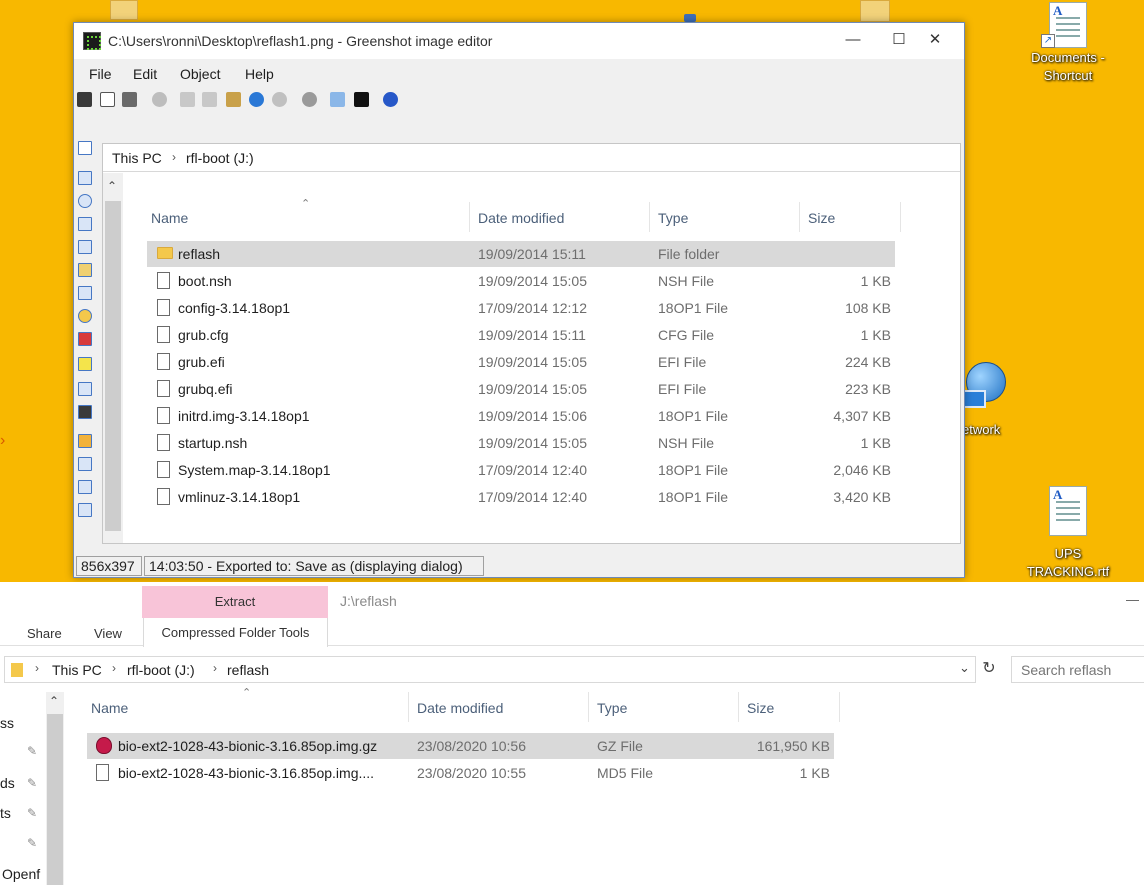 The width and height of the screenshot is (1144, 885). What do you see at coordinates (161, 670) in the screenshot?
I see `crumb-drive: rfl-boot (J:)` at bounding box center [161, 670].